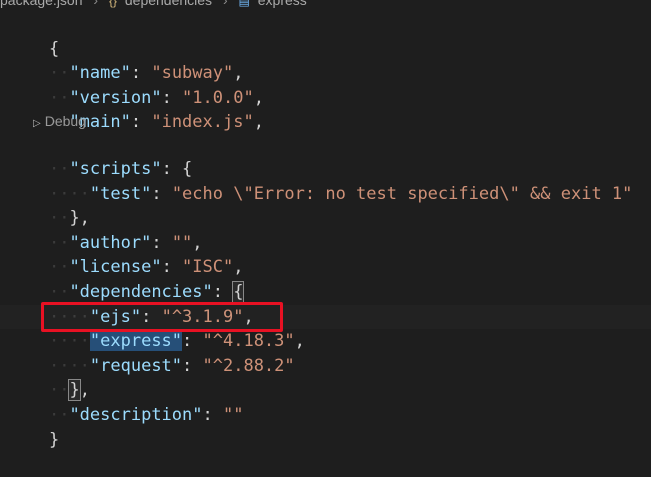 The image size is (651, 477). I want to click on code-line: ····"request": "^2.88.2", so click(325, 352).